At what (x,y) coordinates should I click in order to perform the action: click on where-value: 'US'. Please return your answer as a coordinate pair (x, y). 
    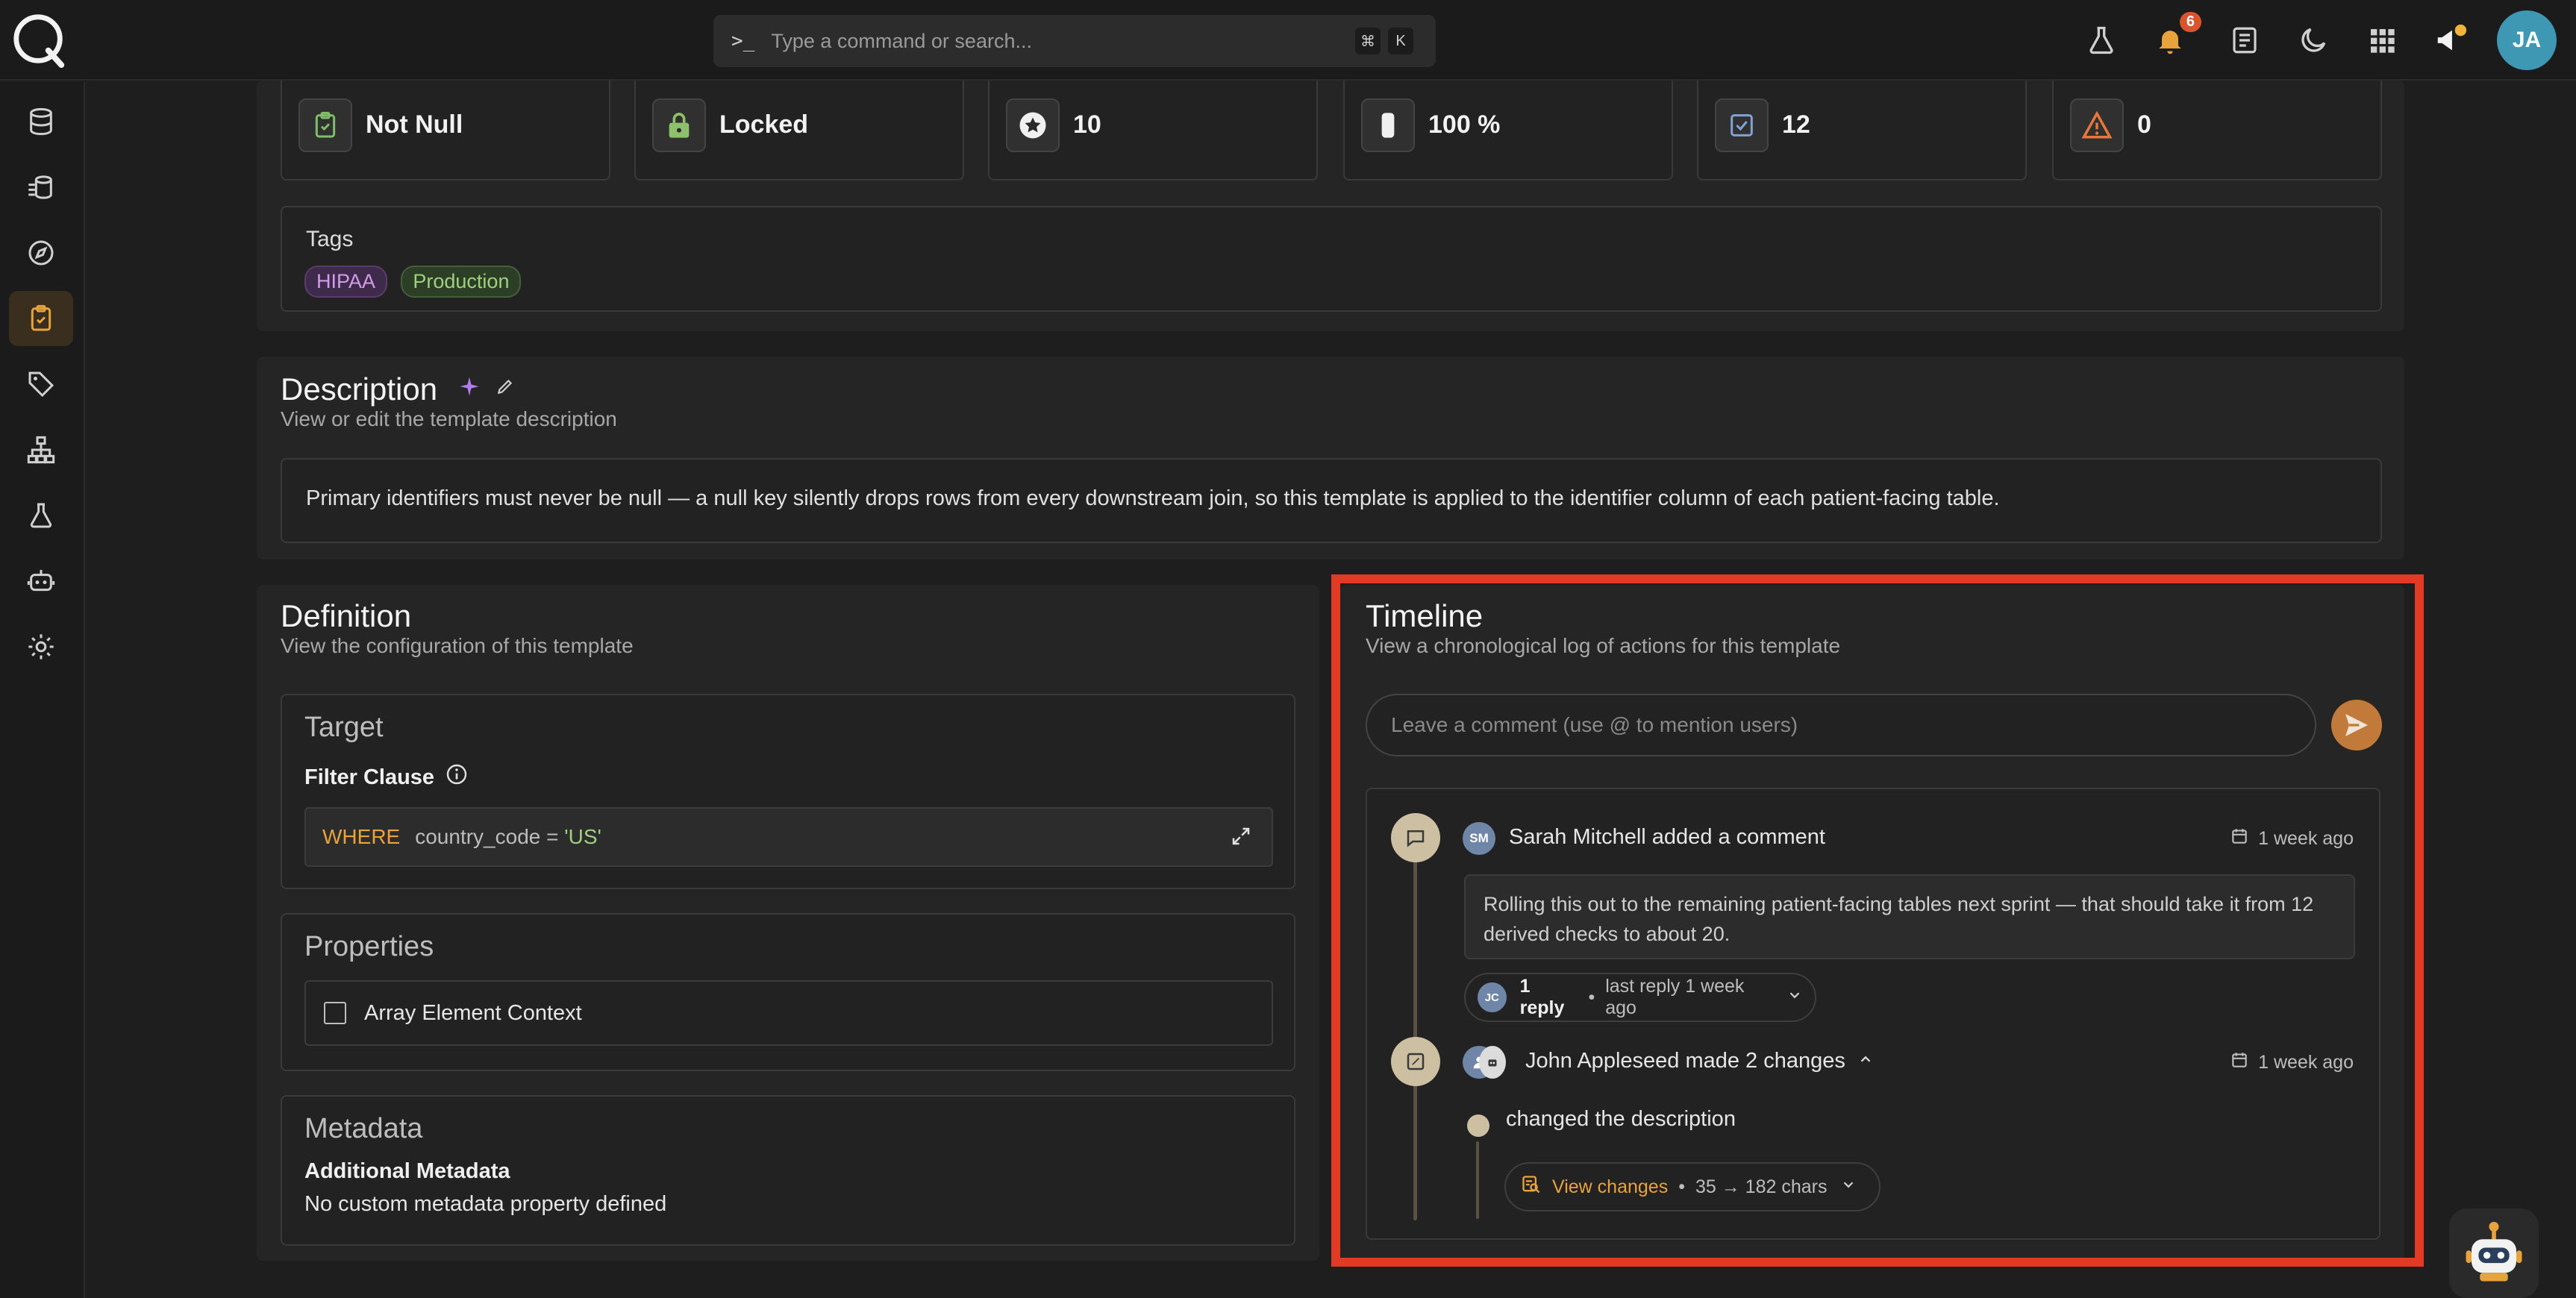
    Looking at the image, I should click on (582, 836).